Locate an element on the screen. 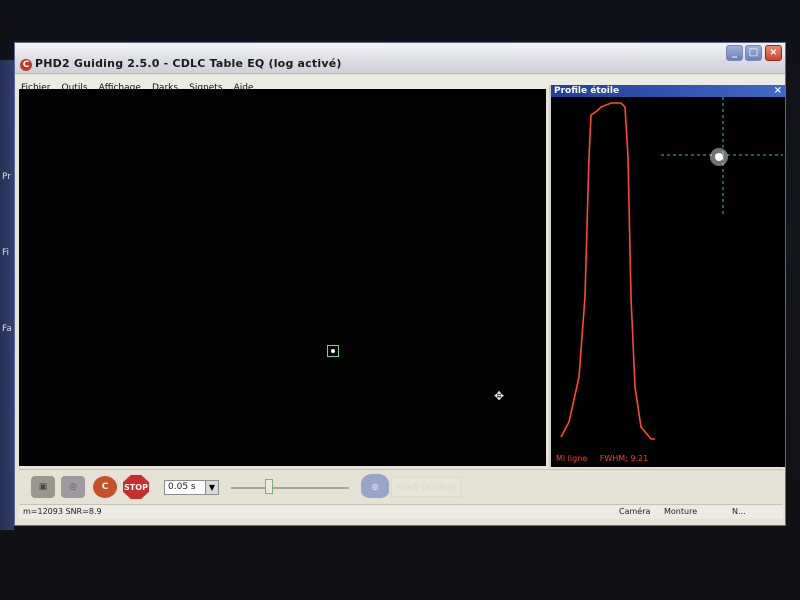 This screenshot has height=600, width=800. main-toolbar: ▣ ◎ C STOP 0.05 s ▼ ◎ Start Guiding is located at coordinates (401, 486).